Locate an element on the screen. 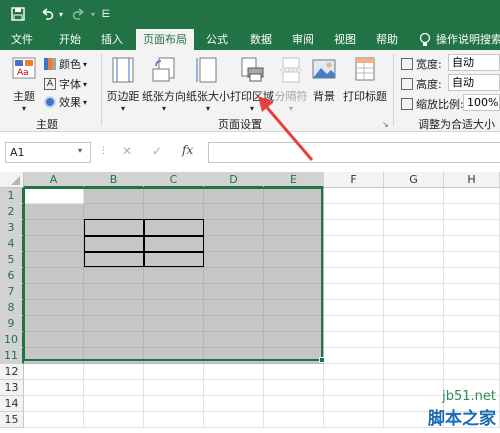  undo-icon is located at coordinates (47, 14).